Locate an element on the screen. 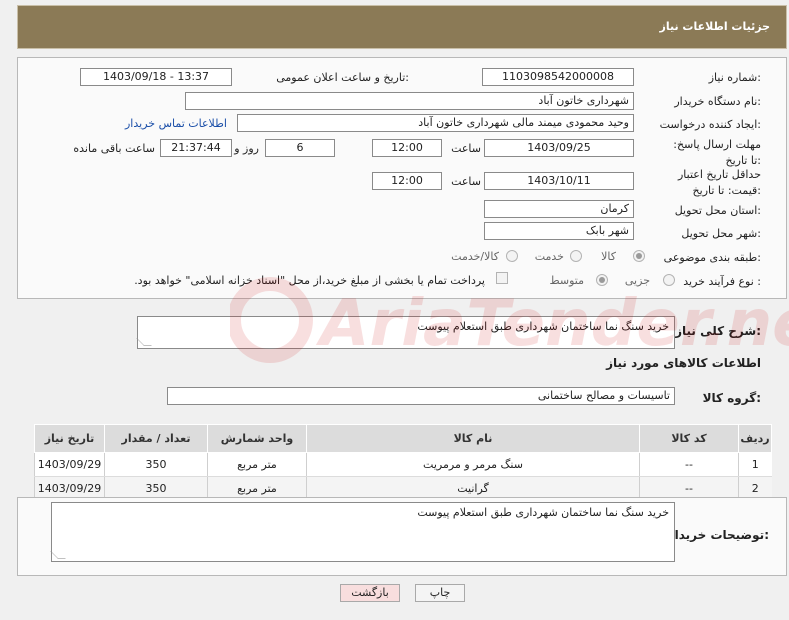  days-remaining-field: 6 is located at coordinates (300, 148).